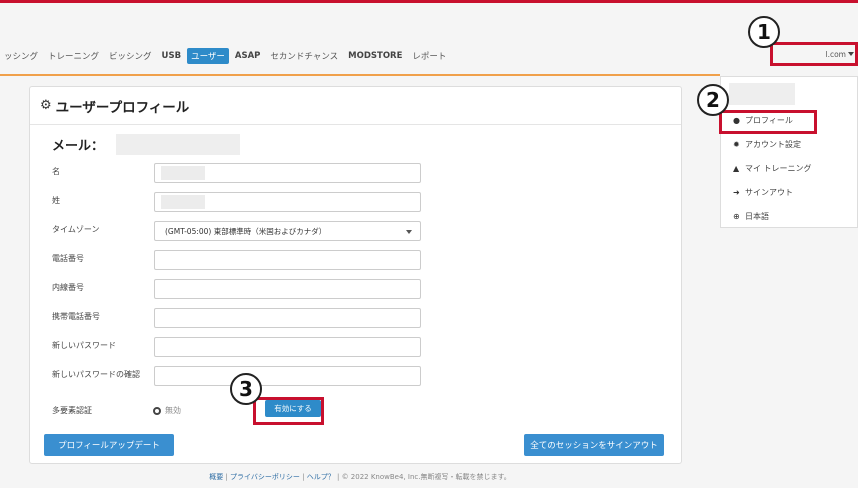 The image size is (858, 488). Describe the element at coordinates (172, 56) in the screenshot. I see `nav-item-usb: USB` at that location.